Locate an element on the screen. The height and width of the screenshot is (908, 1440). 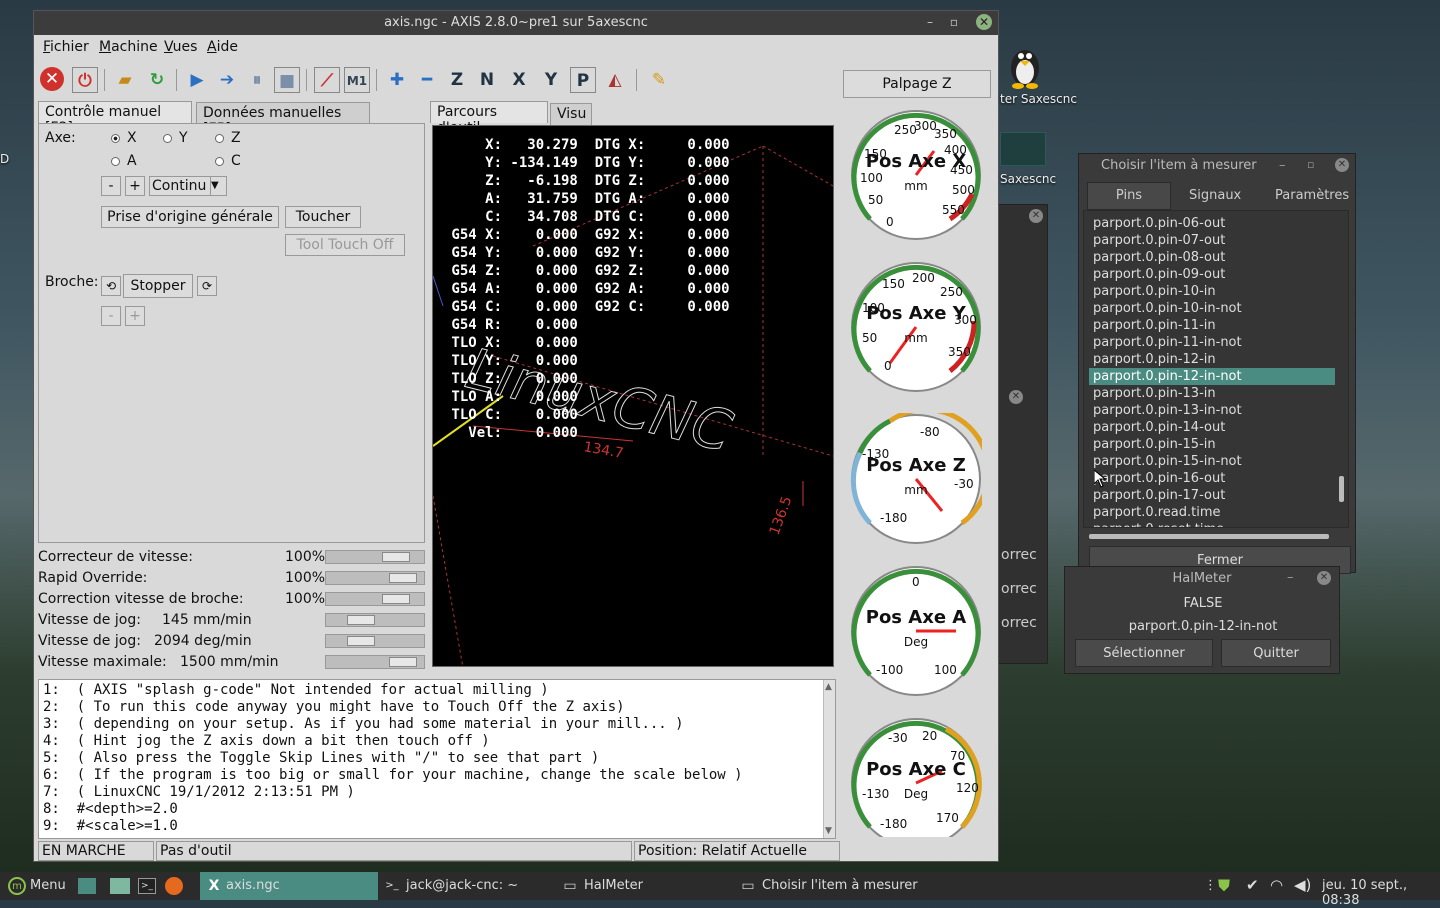
clear-plot-icon: ✎ is located at coordinates (659, 80).